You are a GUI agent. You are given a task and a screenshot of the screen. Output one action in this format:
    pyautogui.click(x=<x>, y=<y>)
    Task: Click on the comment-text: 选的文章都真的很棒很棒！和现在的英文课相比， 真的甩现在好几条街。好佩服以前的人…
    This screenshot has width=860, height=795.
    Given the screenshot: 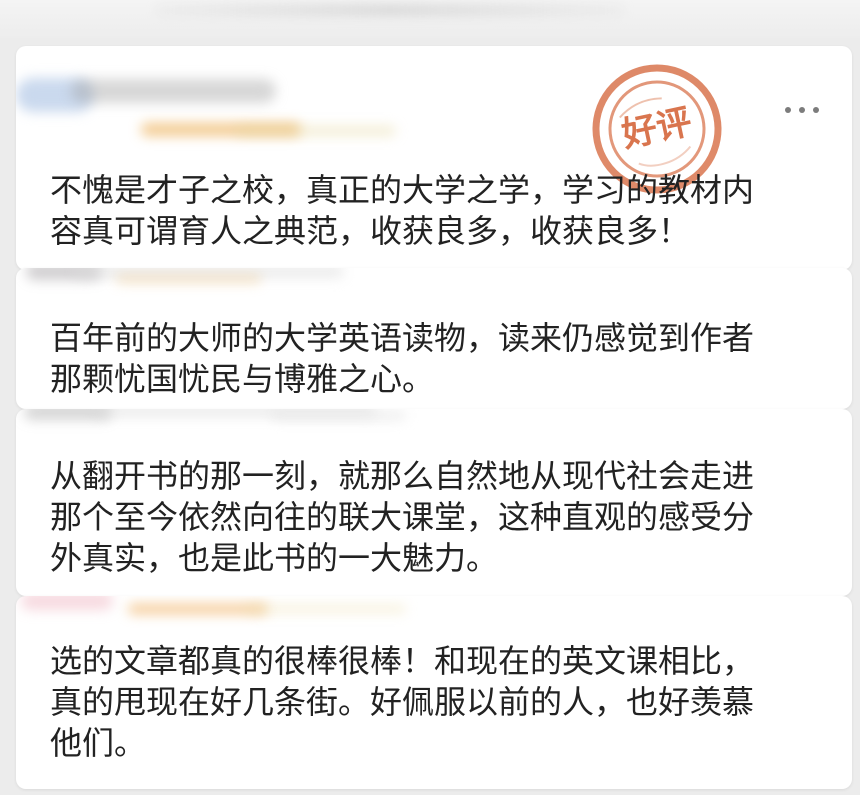 What is the action you would take?
    pyautogui.click(x=402, y=702)
    